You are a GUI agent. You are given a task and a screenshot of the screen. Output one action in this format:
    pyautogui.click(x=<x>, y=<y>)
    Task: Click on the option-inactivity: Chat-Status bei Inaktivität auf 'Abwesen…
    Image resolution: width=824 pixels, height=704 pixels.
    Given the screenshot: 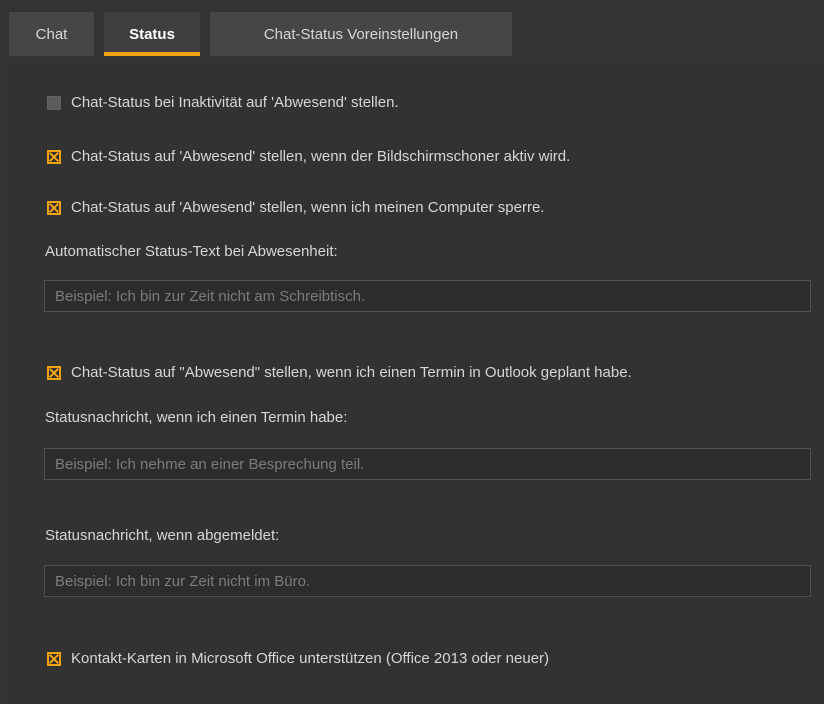 What is the action you would take?
    pyautogui.click(x=223, y=102)
    